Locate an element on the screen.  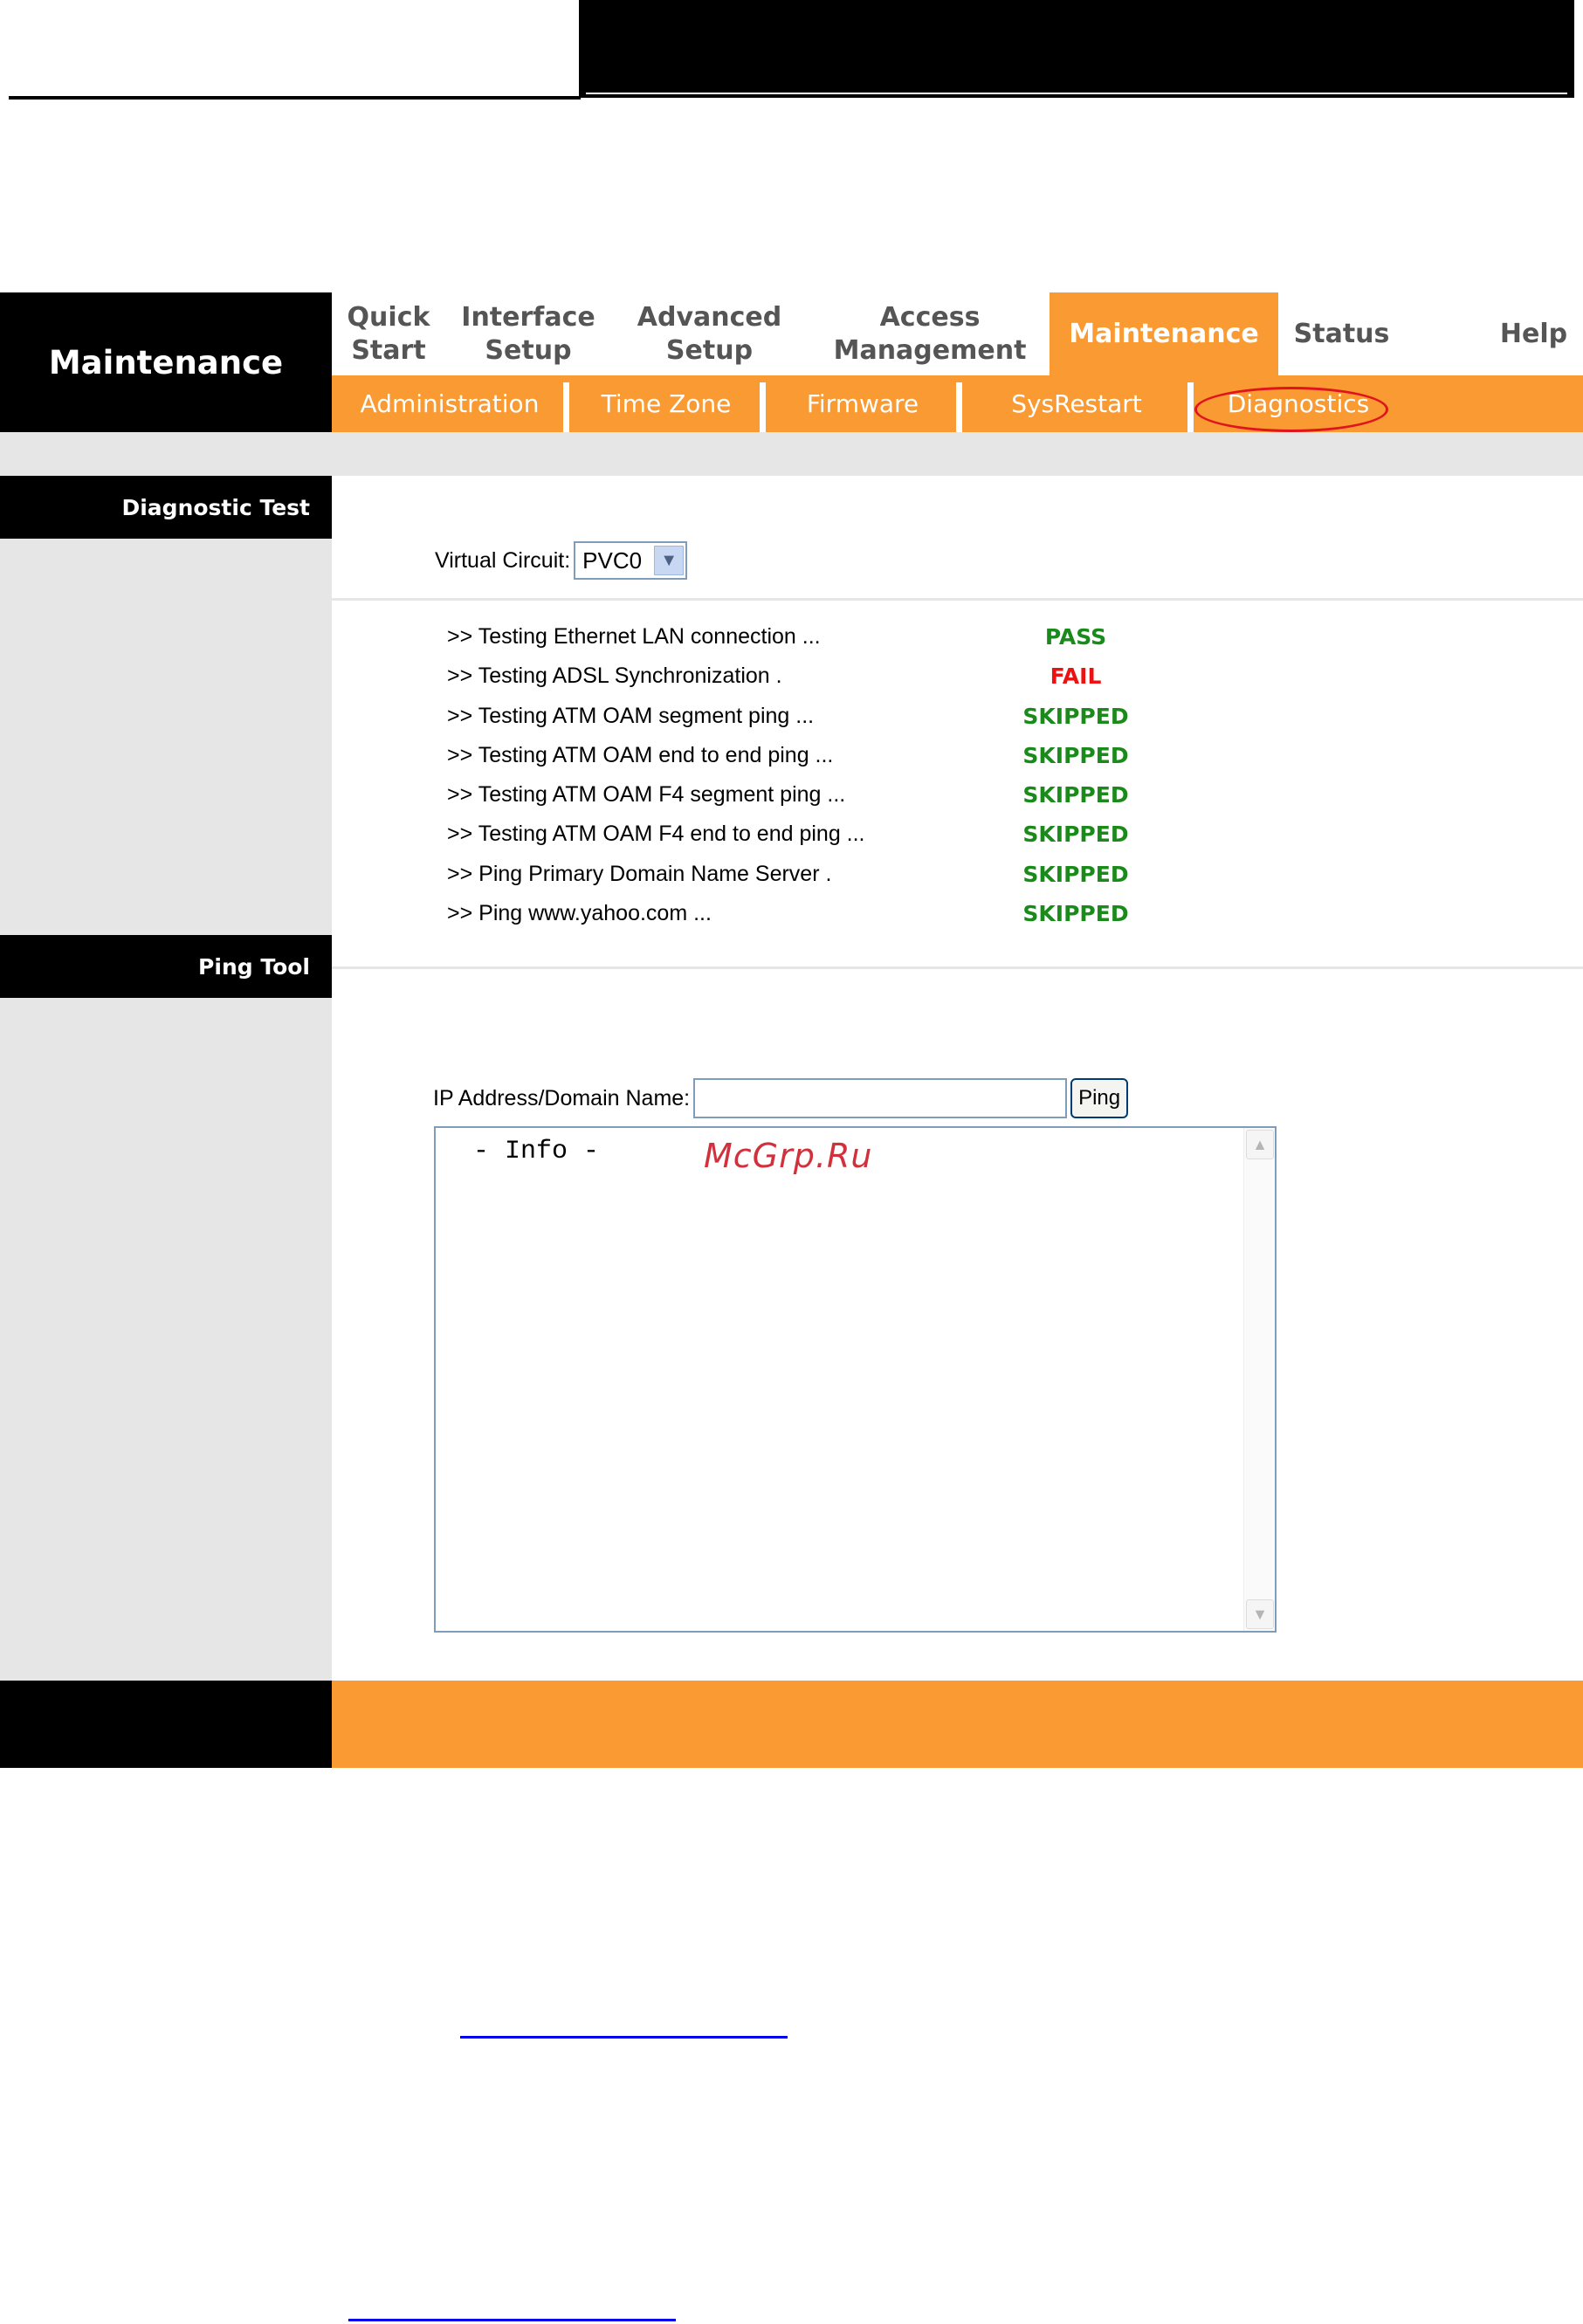
menu-advanced-setup: Advanced Setup is located at coordinates (709, 333).